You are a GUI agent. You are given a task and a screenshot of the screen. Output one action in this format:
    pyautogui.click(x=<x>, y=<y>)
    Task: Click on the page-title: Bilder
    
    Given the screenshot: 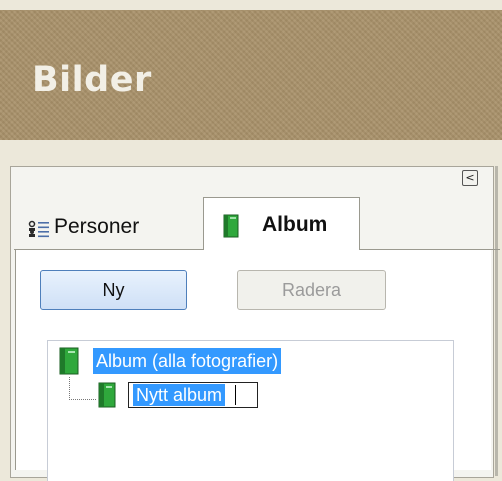 What is the action you would take?
    pyautogui.click(x=92, y=80)
    